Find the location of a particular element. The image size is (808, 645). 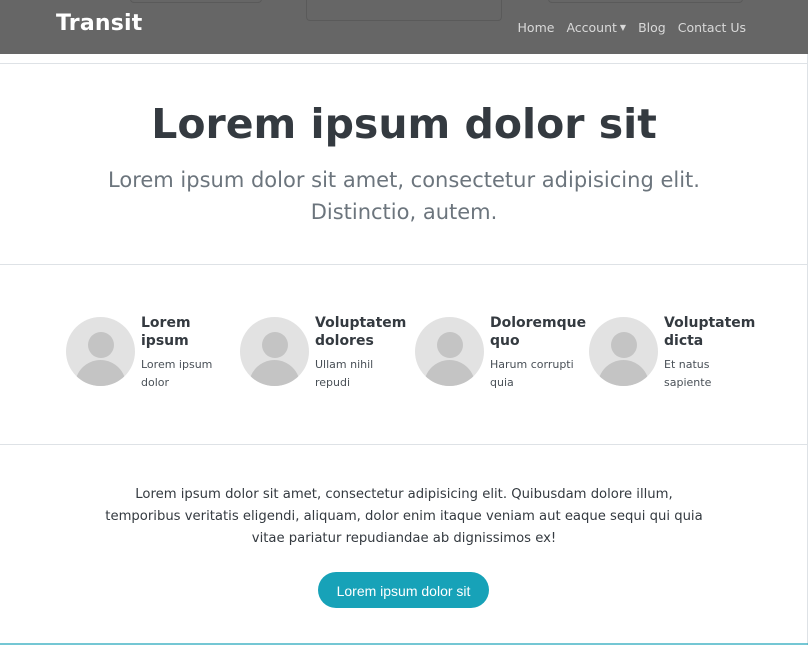

brand-logo: Transit is located at coordinates (99, 23).